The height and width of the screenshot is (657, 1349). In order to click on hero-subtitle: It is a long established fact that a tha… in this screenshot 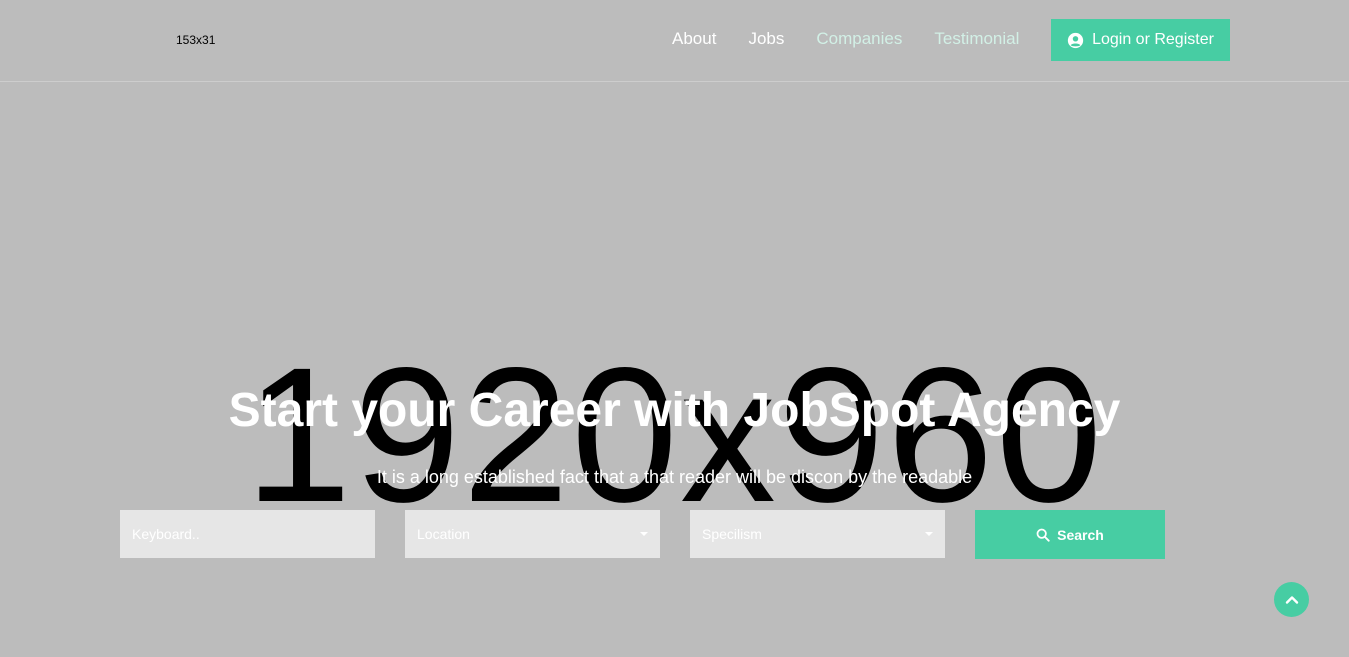, I will do `click(674, 477)`.